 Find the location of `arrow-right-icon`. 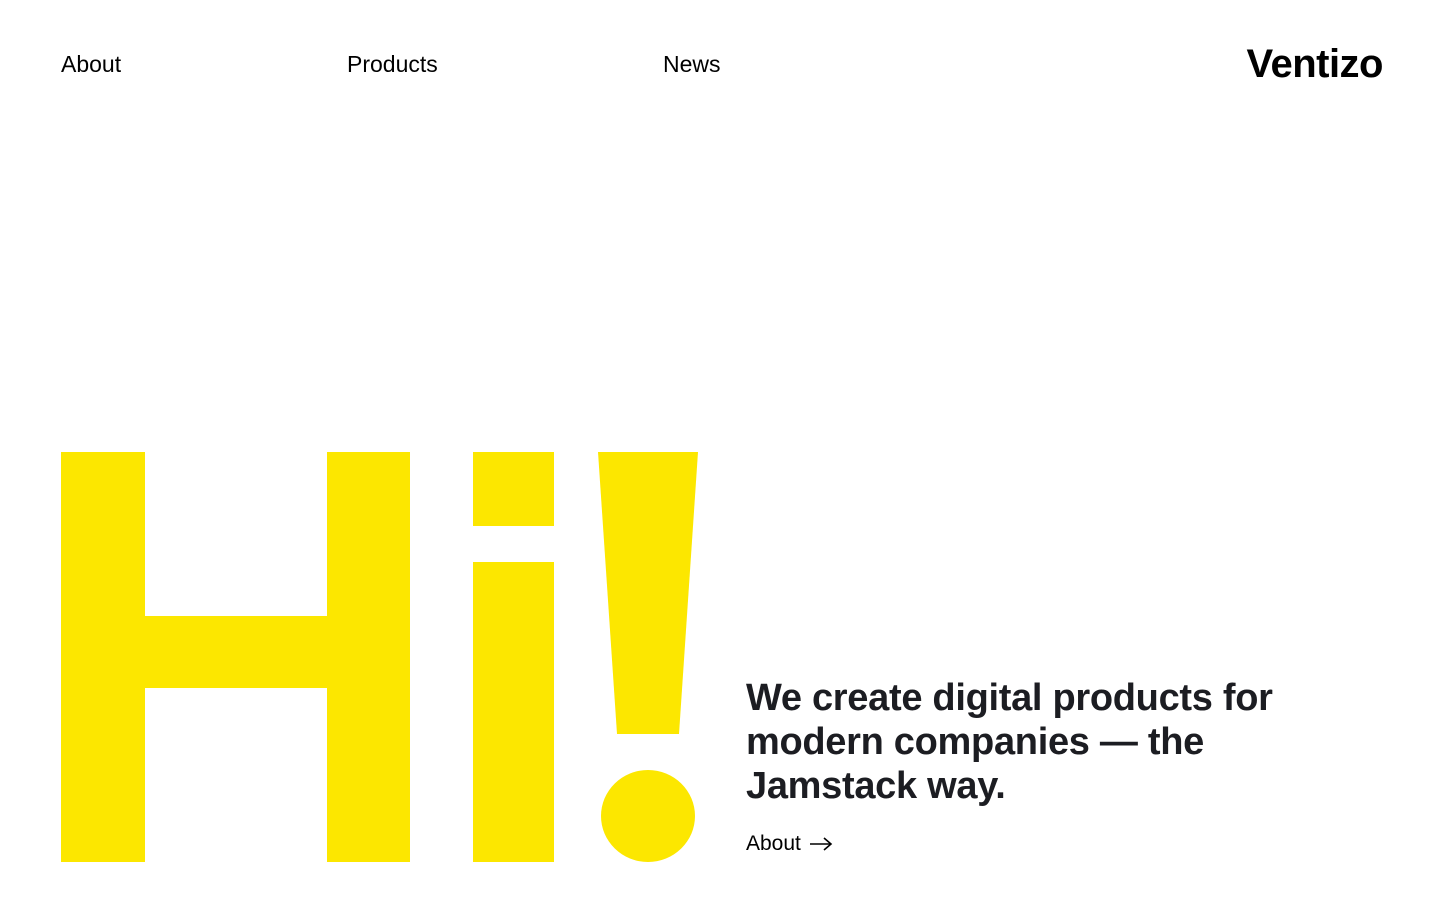

arrow-right-icon is located at coordinates (821, 844).